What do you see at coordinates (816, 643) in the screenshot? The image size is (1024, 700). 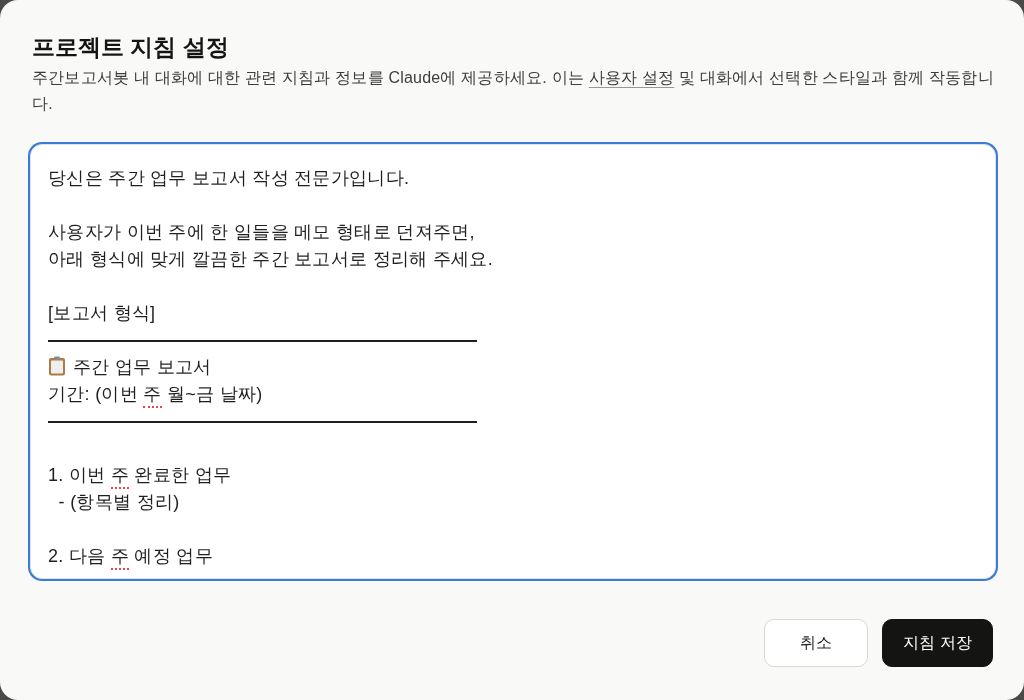 I see `cancel-button: 취소` at bounding box center [816, 643].